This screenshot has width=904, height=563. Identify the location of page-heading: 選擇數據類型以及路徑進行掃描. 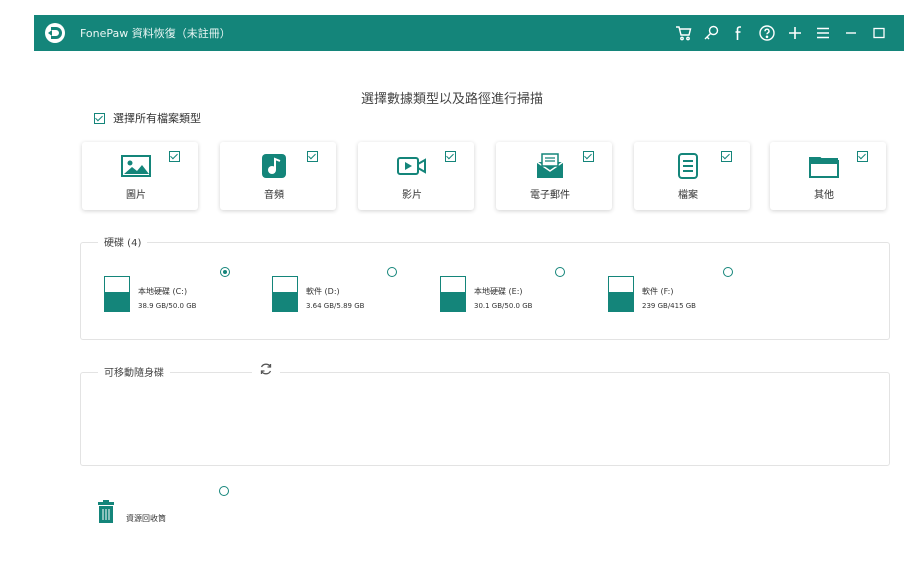
(451, 99).